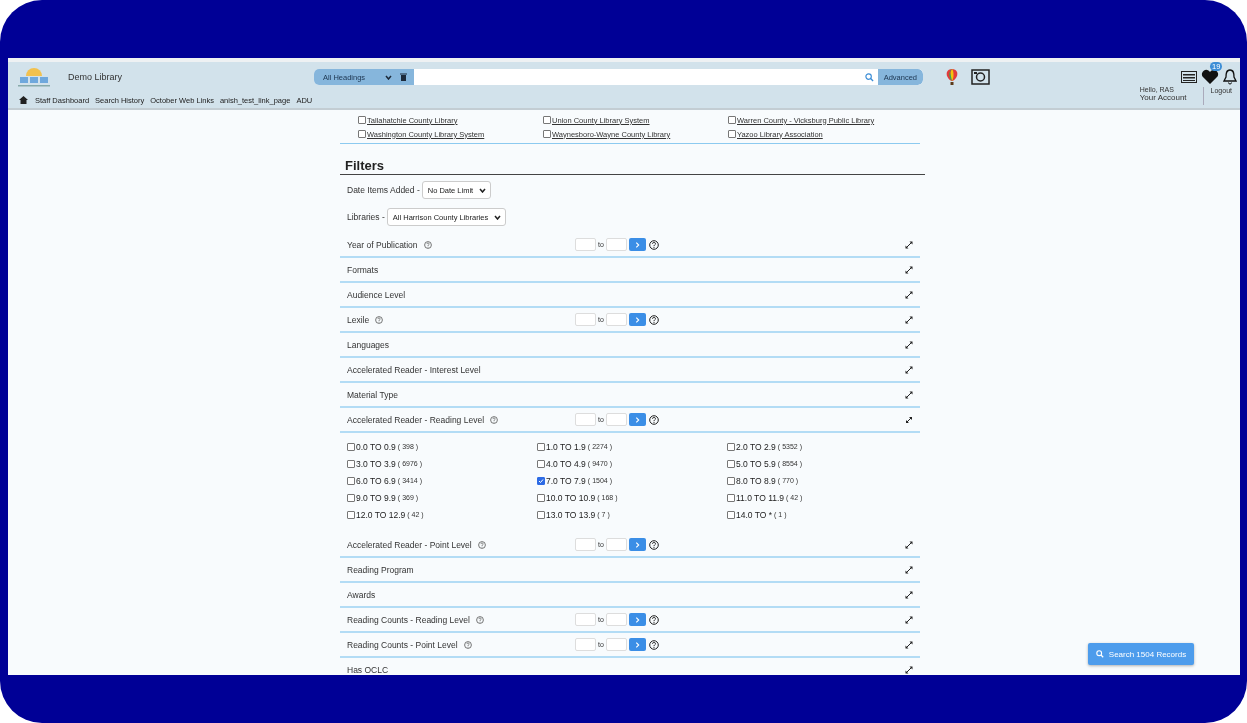 The width and height of the screenshot is (1247, 723). Describe the element at coordinates (414, 369) in the screenshot. I see `facet-label: Accelerated Reader - Interest Level` at that location.